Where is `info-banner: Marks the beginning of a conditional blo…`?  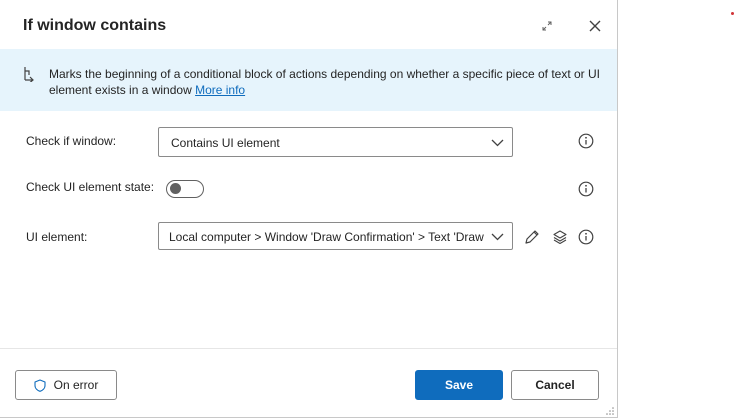 info-banner: Marks the beginning of a conditional blo… is located at coordinates (308, 80).